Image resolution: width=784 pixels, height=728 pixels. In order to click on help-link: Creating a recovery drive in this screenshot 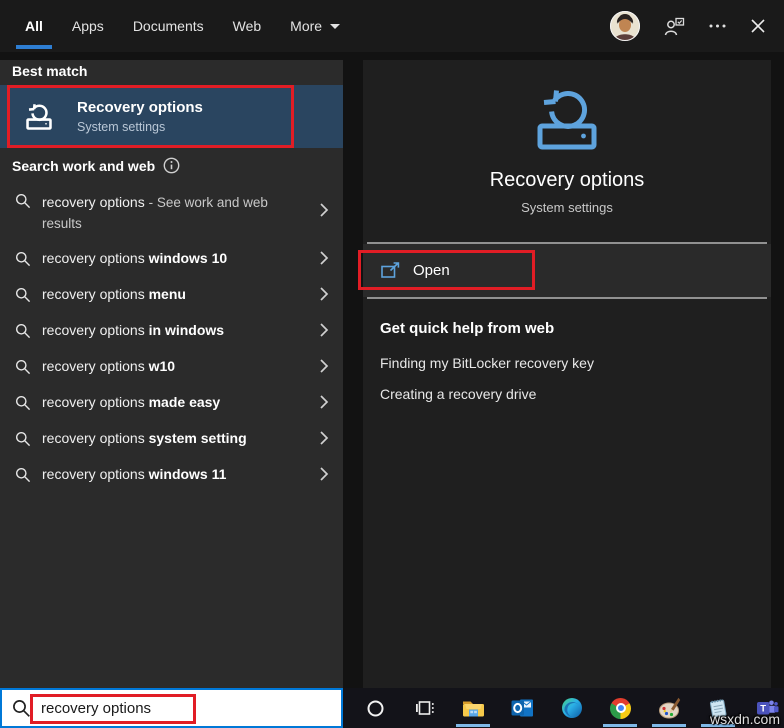, I will do `click(487, 394)`.